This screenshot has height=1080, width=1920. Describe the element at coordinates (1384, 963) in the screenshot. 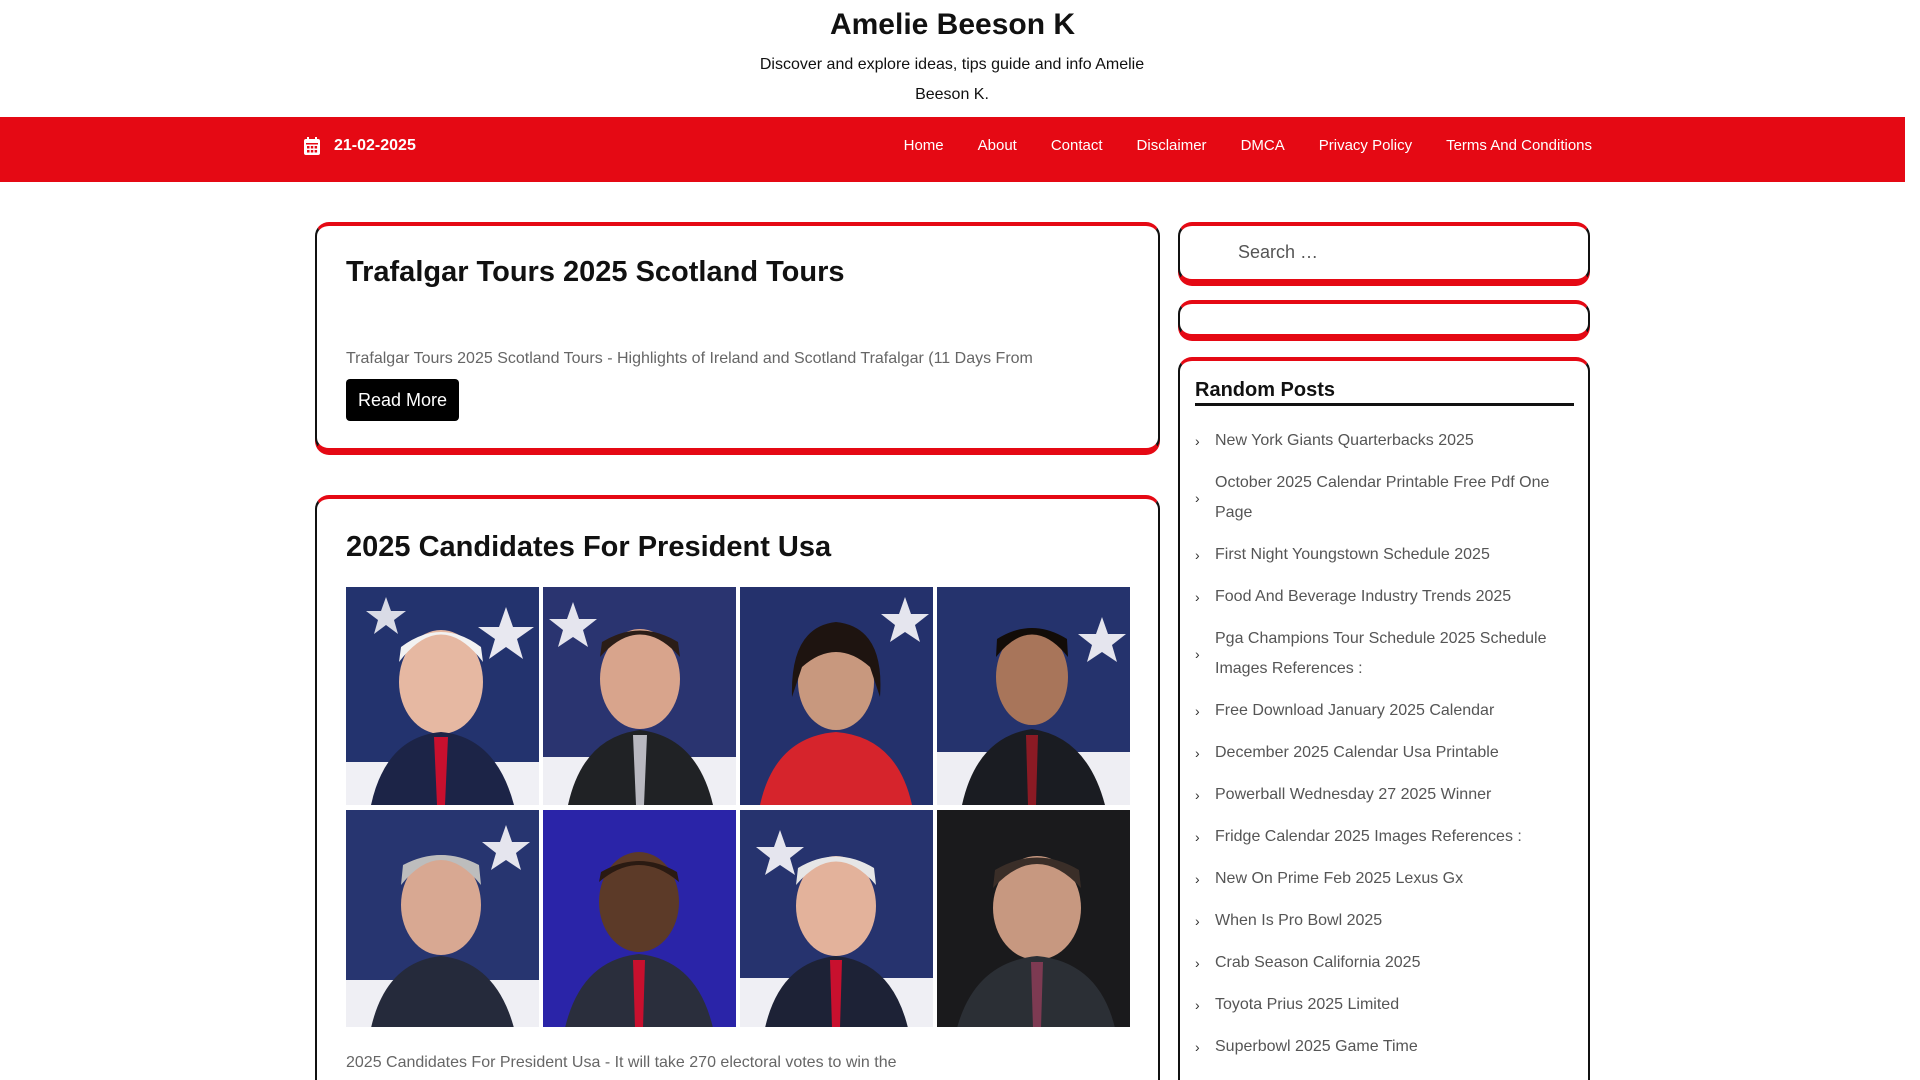

I see `random-post-link: › Crab Season California 2025` at that location.